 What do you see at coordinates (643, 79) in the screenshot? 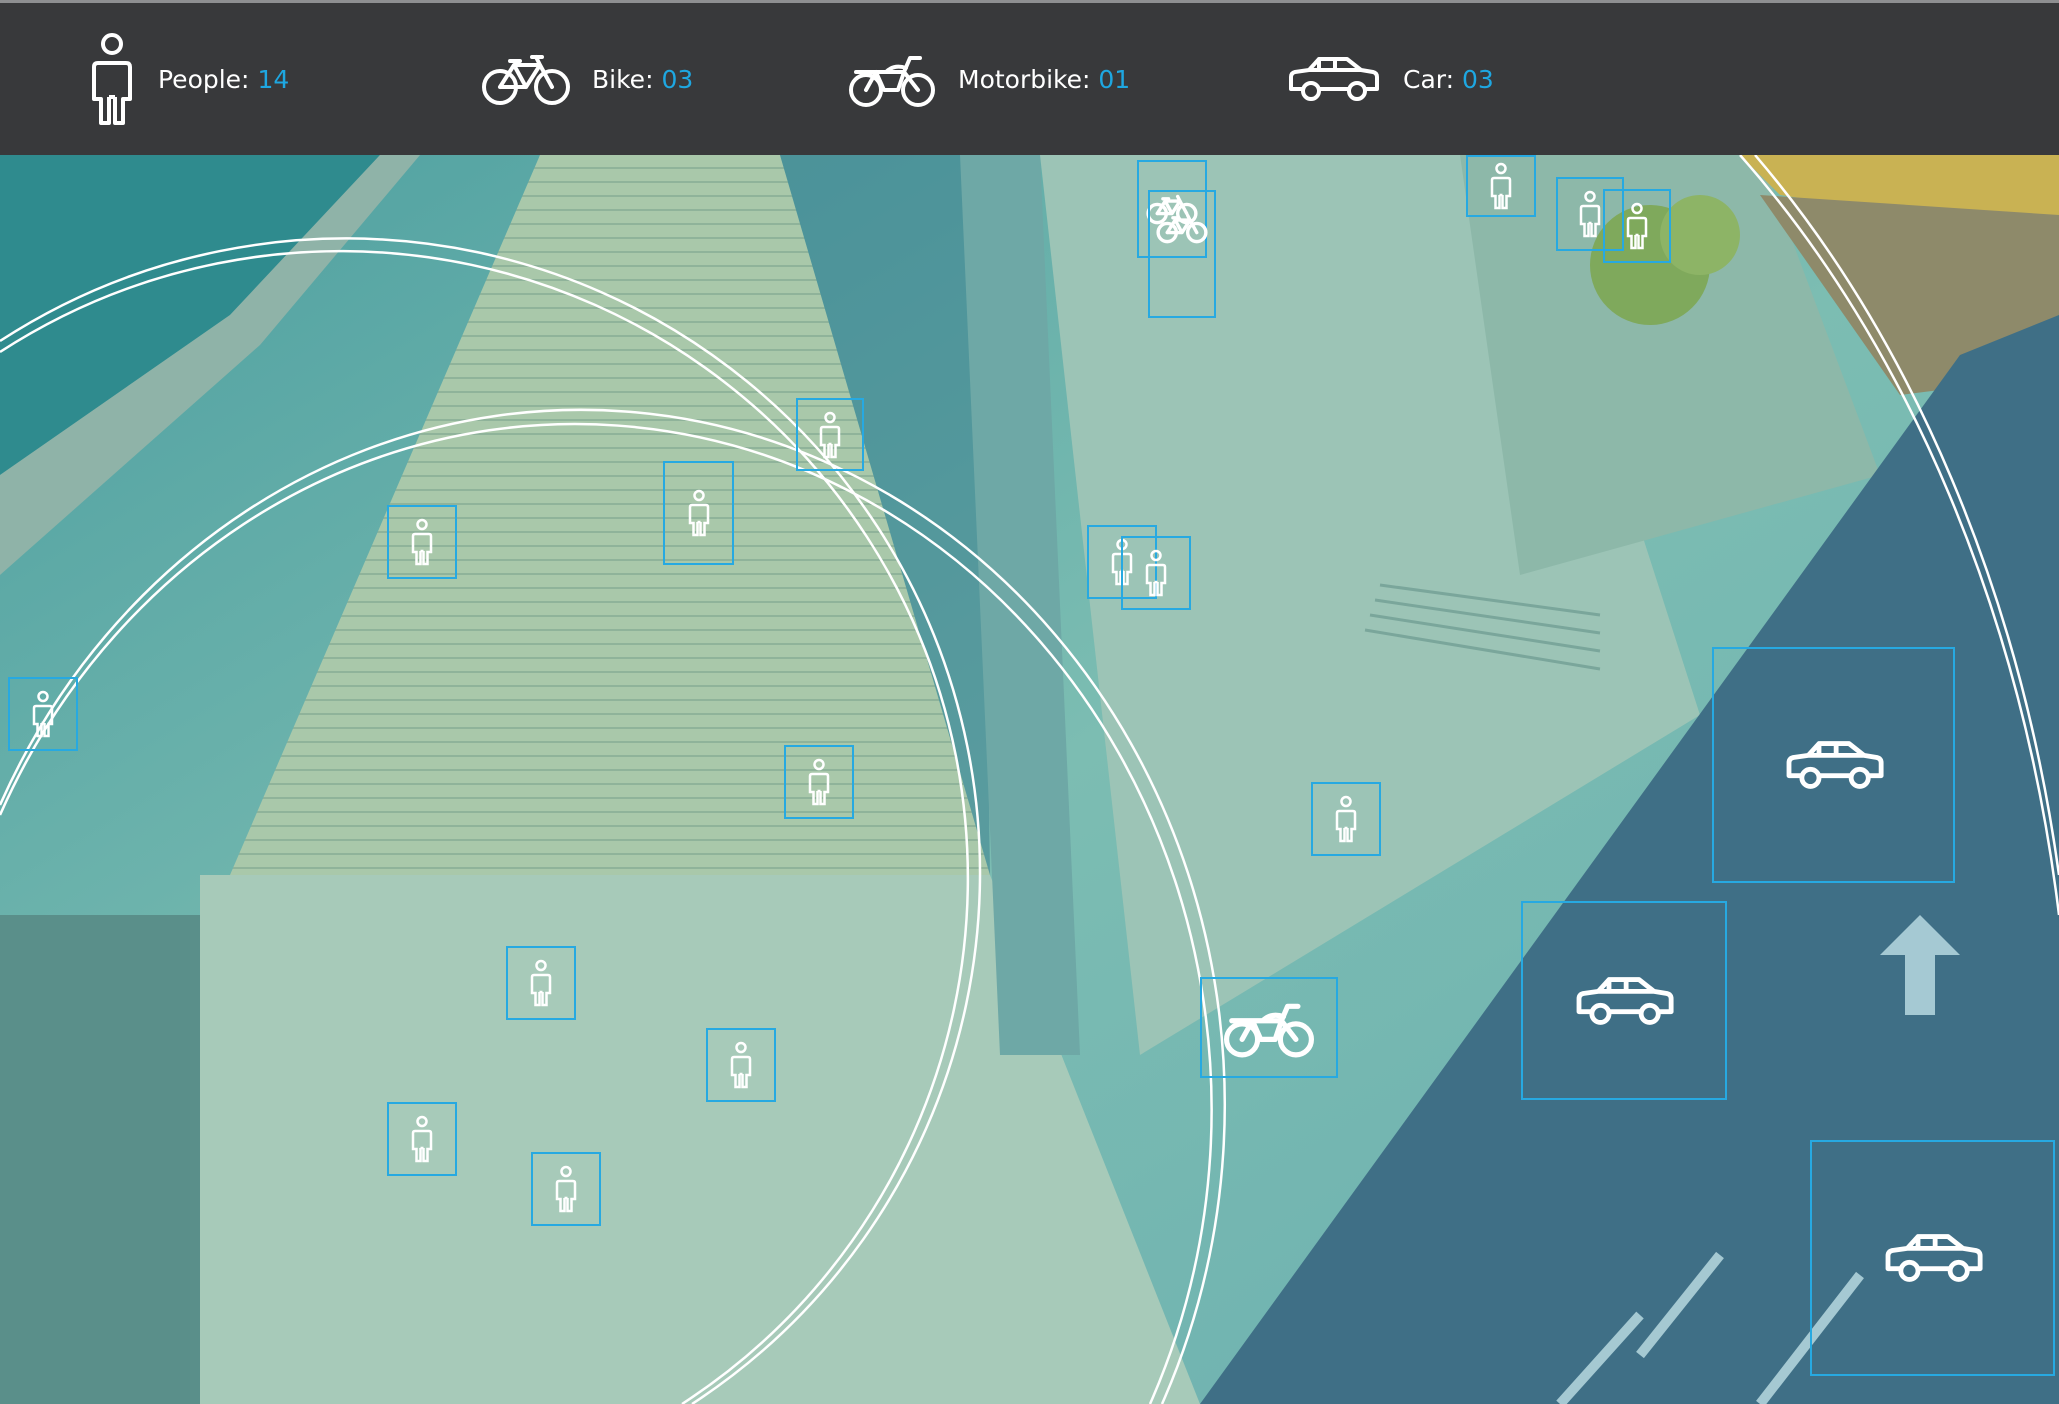
I see `bike-counter-label: Bike: 03` at bounding box center [643, 79].